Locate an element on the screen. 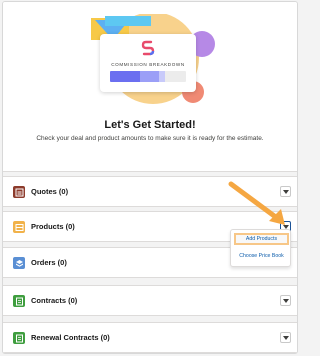  section-label: Products (0) is located at coordinates (53, 226).